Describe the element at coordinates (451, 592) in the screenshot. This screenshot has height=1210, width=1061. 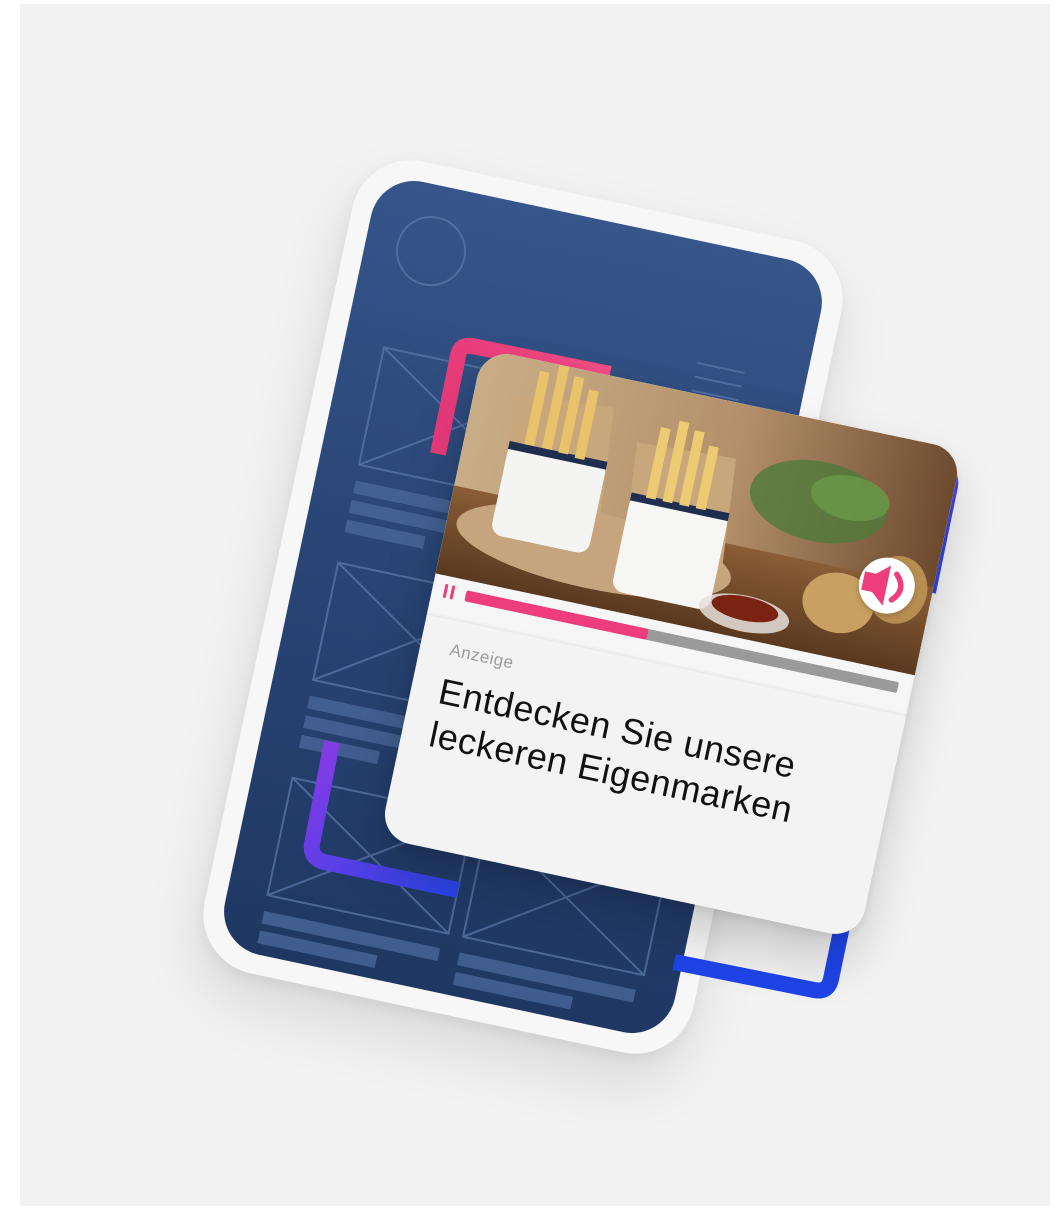
I see `pause-icon` at that location.